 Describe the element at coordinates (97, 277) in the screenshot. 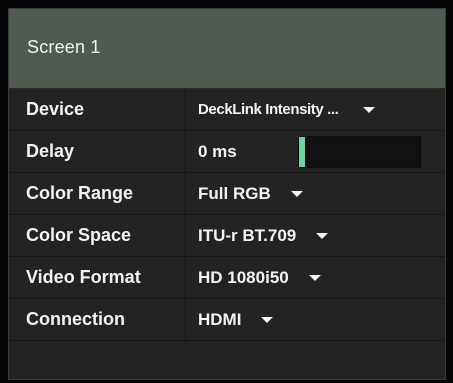

I see `video-format-label: Video Format` at that location.